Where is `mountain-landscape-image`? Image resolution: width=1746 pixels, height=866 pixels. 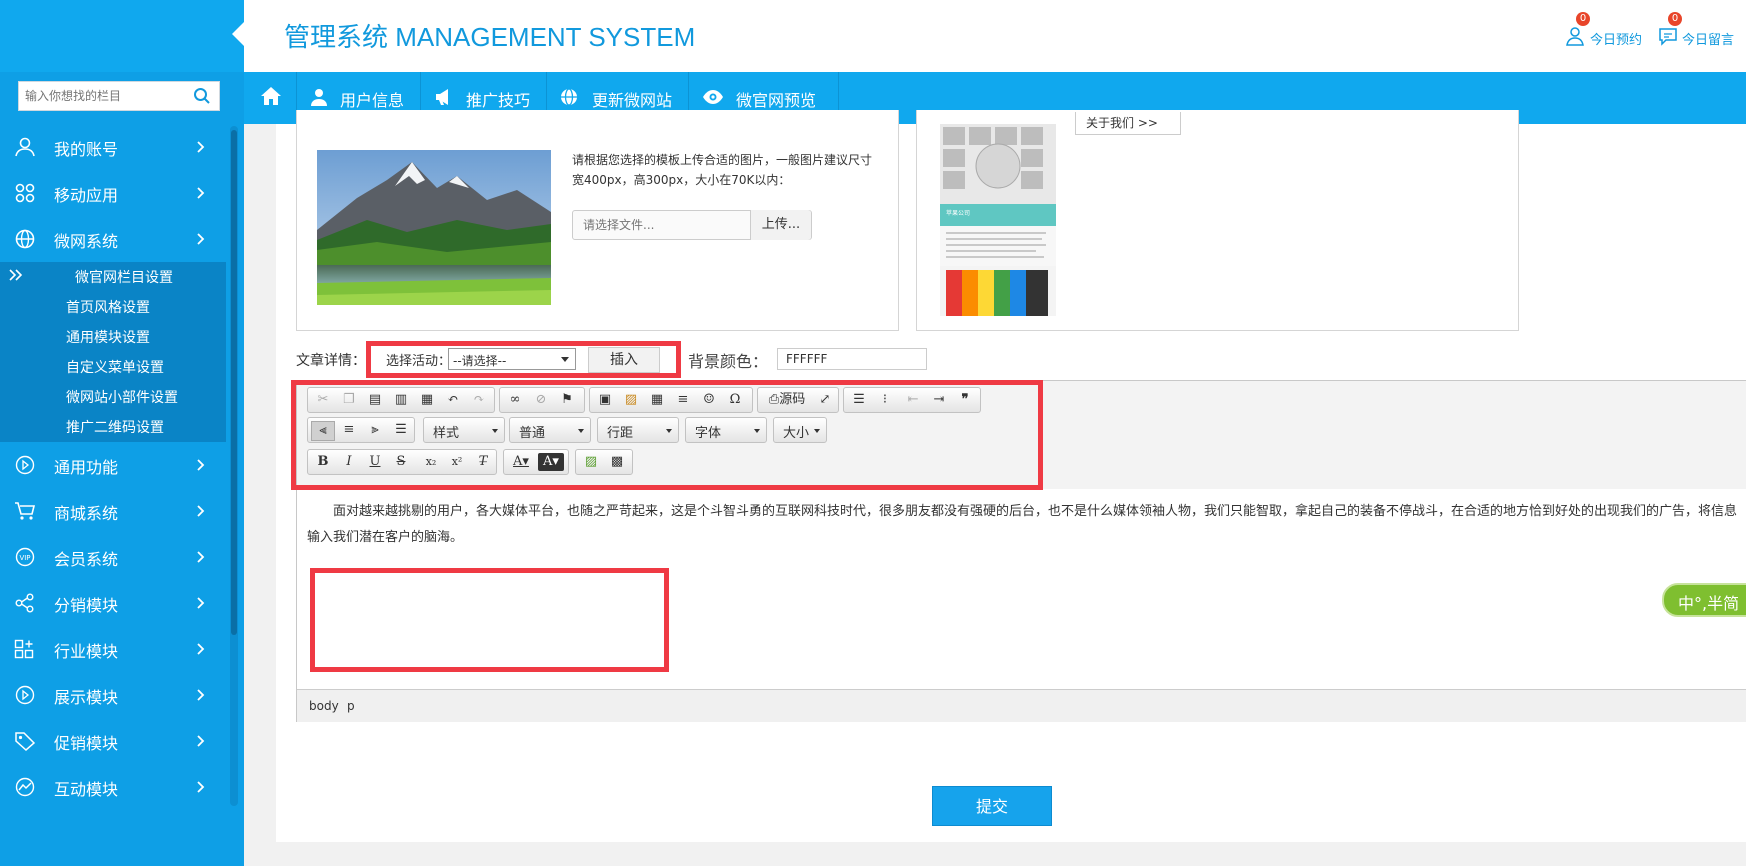
mountain-landscape-image is located at coordinates (434, 227).